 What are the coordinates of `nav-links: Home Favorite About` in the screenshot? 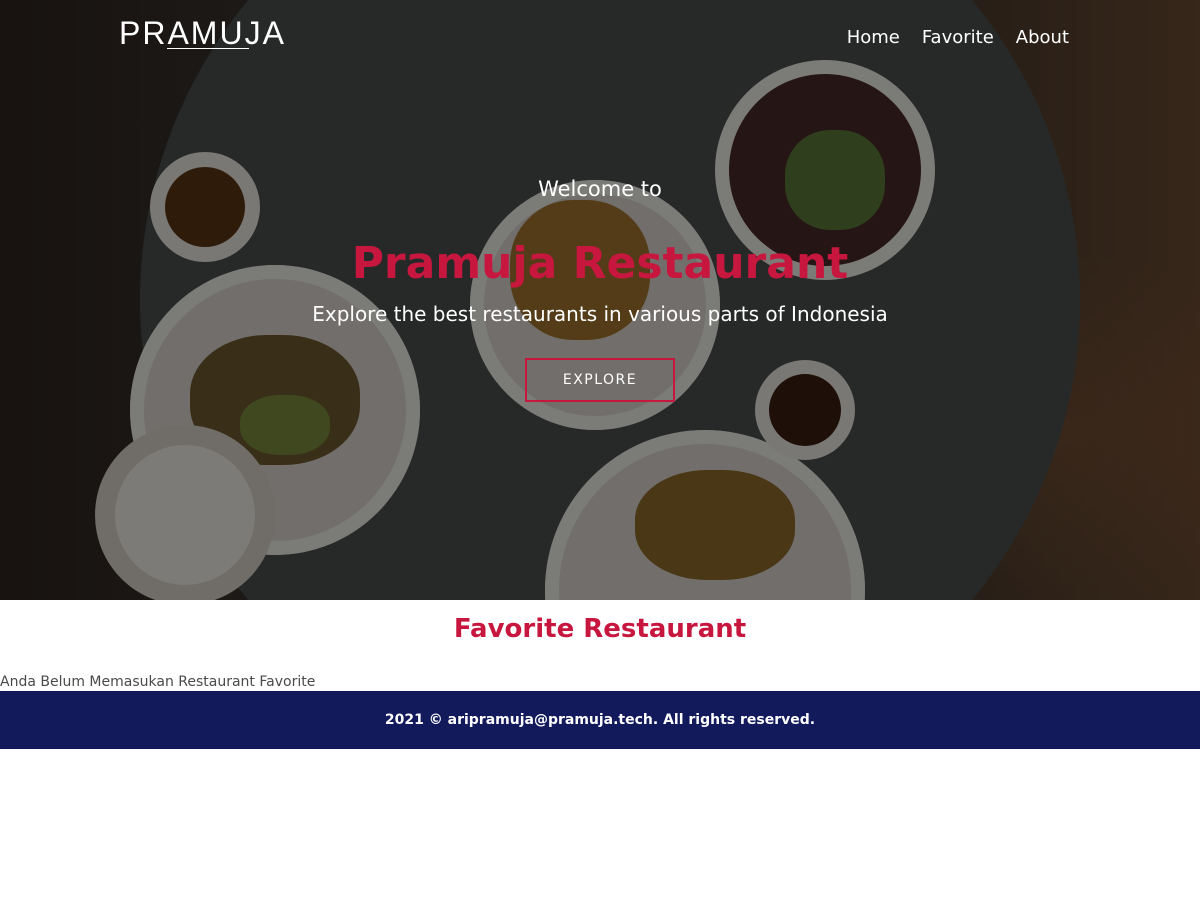 It's located at (958, 38).